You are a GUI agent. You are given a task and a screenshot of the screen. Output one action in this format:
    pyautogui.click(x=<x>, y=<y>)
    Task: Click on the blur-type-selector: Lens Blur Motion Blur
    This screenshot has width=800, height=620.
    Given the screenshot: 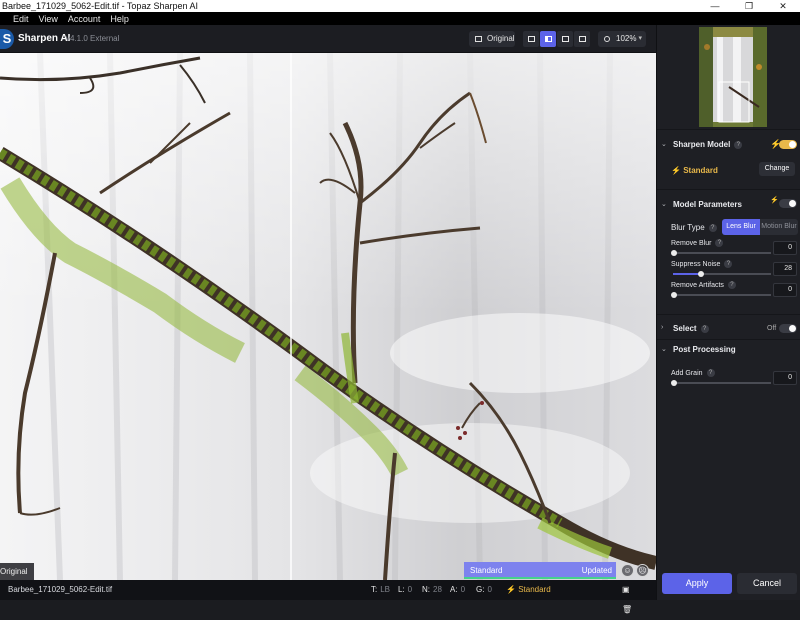 What is the action you would take?
    pyautogui.click(x=760, y=227)
    